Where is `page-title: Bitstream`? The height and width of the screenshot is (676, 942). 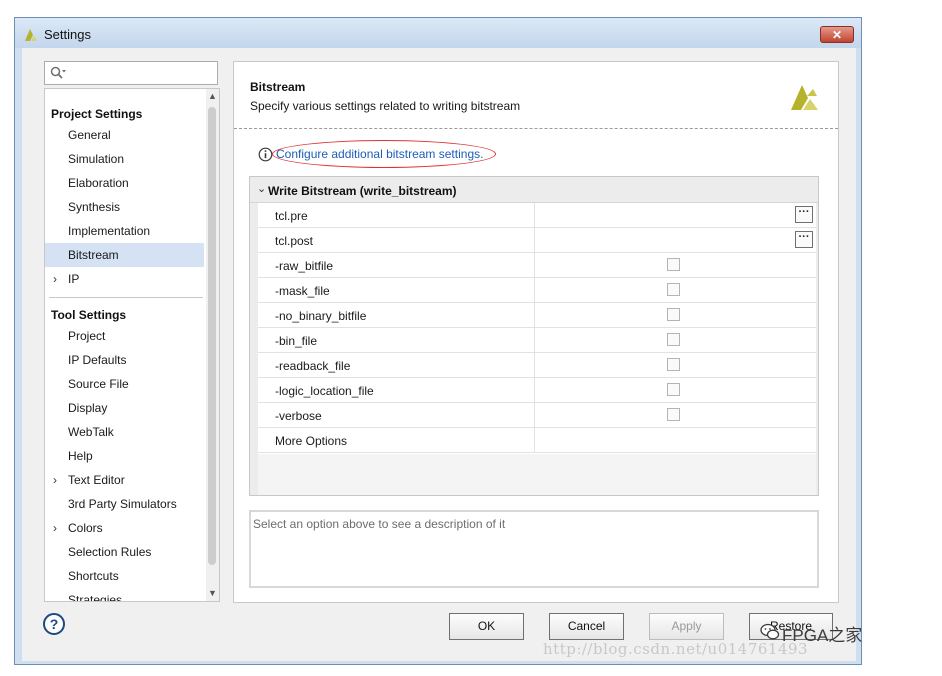
page-title: Bitstream is located at coordinates (278, 87).